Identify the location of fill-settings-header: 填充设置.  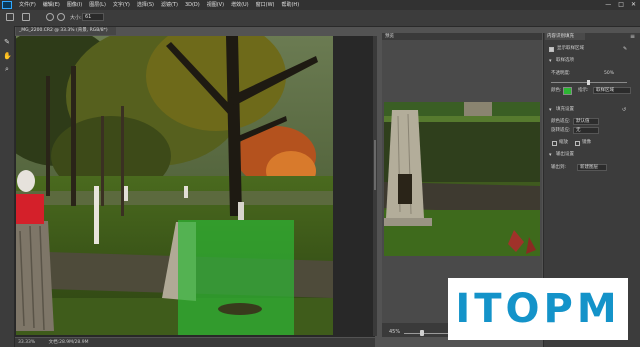
(565, 109).